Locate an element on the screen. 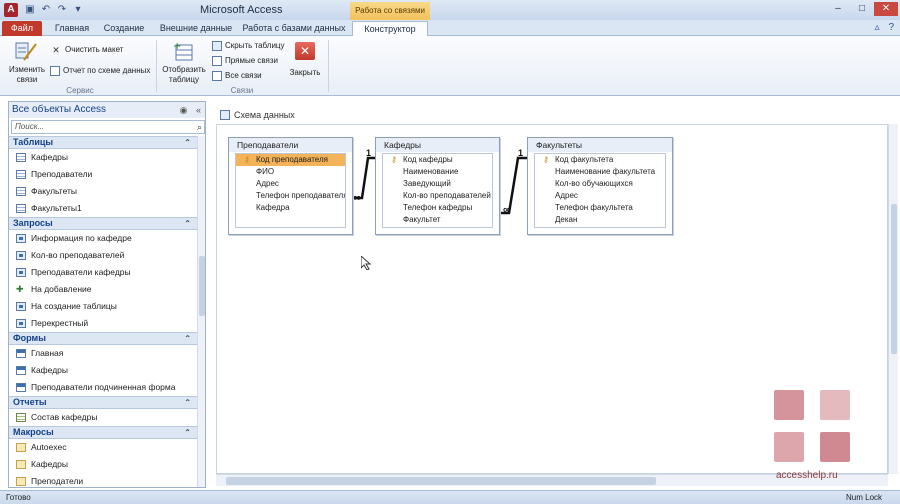  watermark-text: accesshelp.ru is located at coordinates (807, 475).